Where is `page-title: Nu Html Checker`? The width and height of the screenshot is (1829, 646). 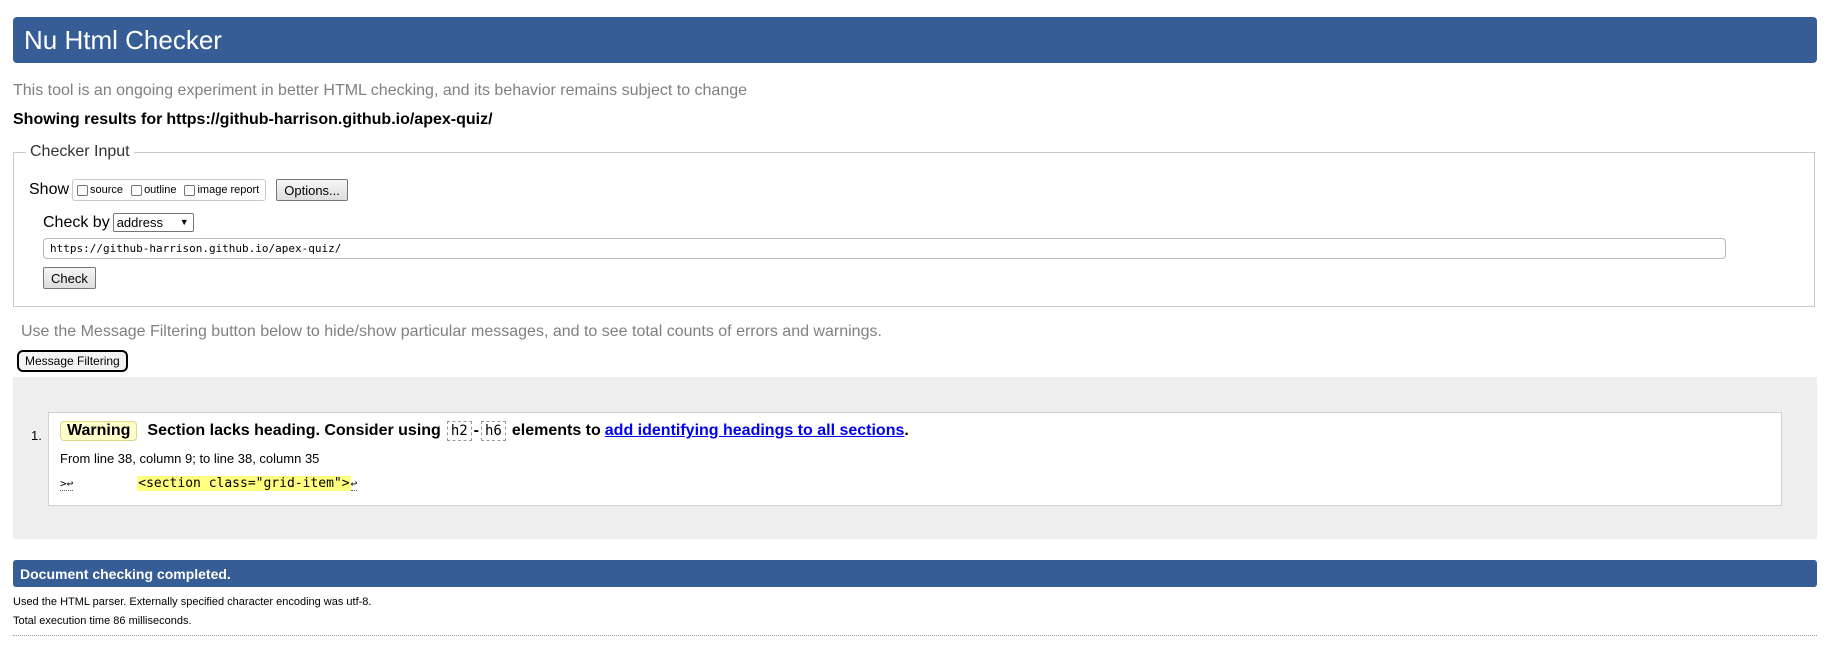 page-title: Nu Html Checker is located at coordinates (123, 40).